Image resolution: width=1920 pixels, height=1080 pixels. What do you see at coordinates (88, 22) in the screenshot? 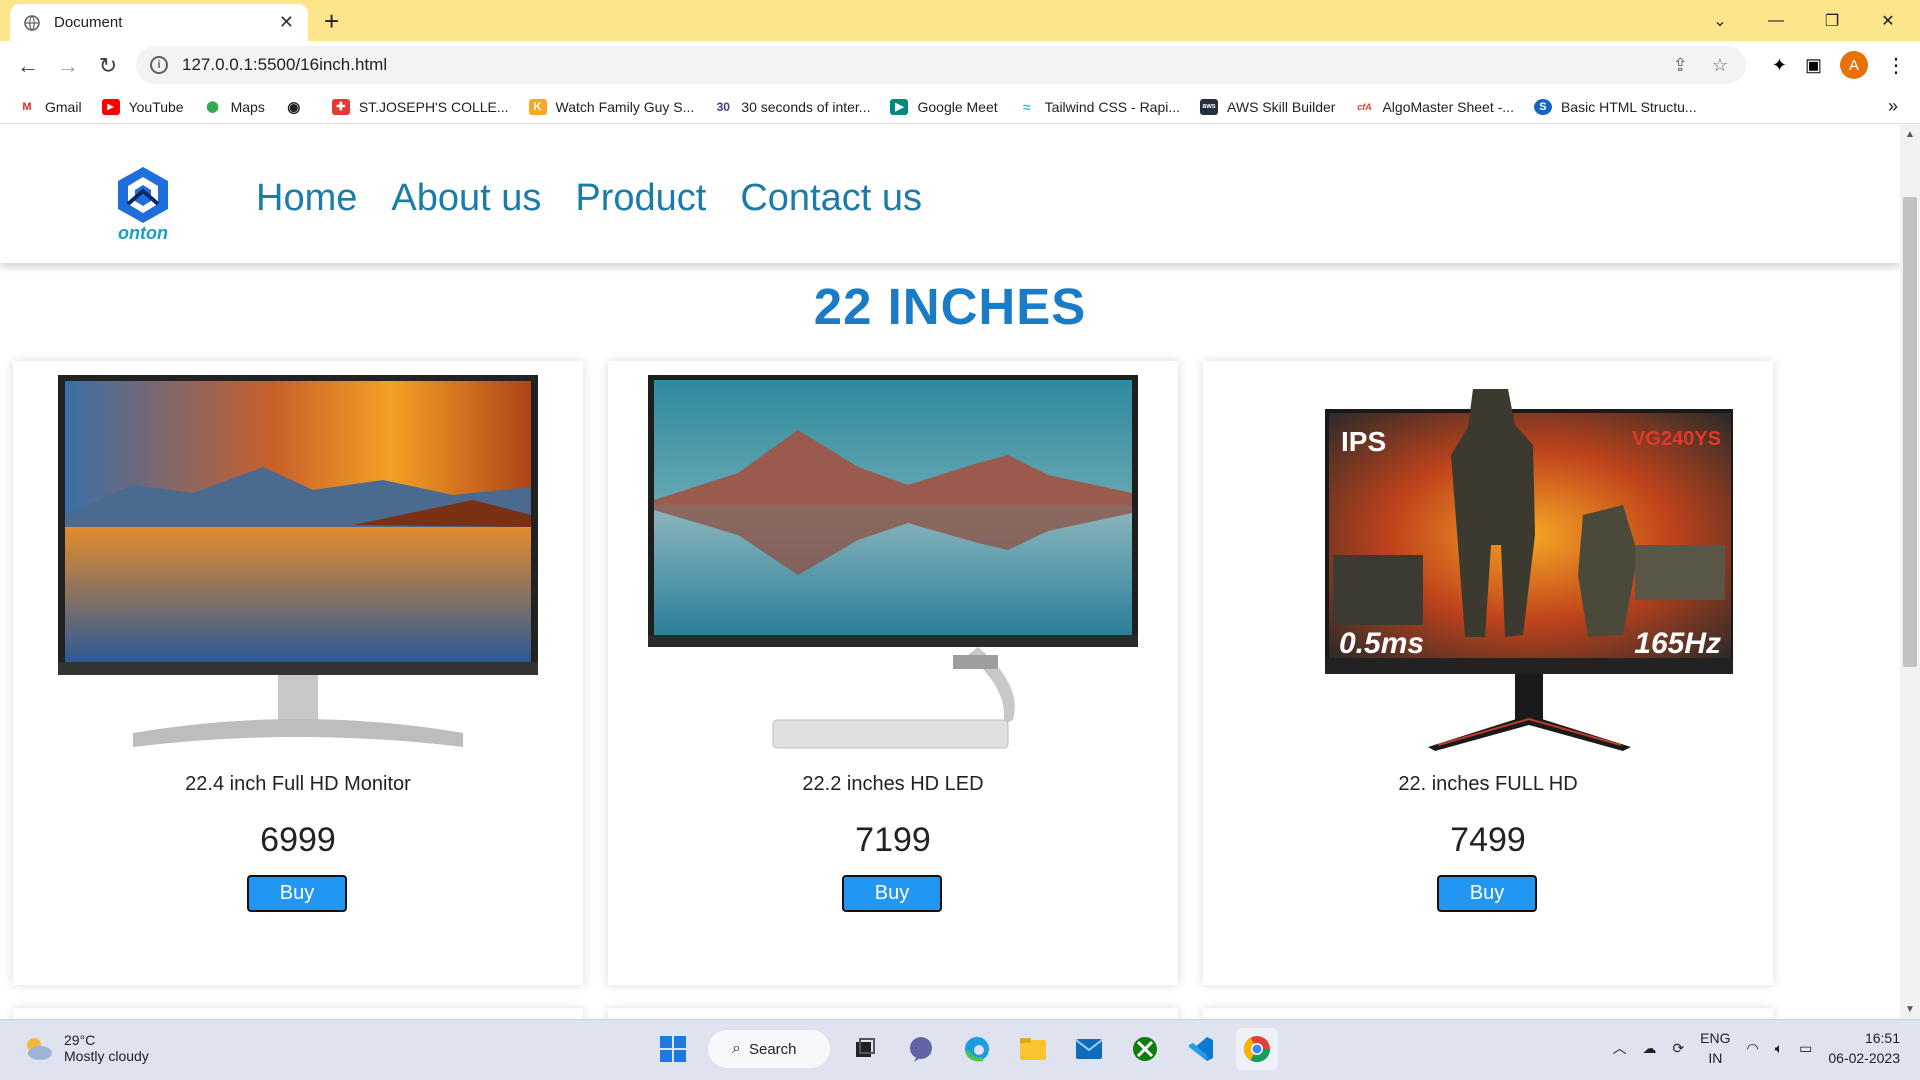
I see `tab-title: Document` at bounding box center [88, 22].